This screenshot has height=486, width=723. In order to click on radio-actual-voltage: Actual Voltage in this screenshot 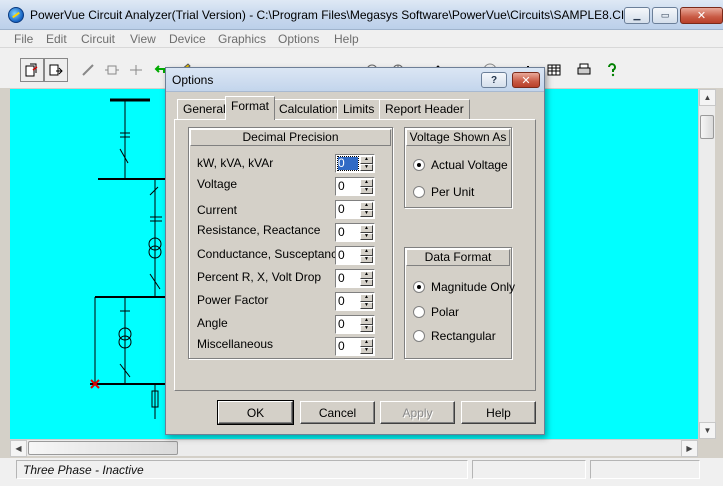, I will do `click(460, 165)`.